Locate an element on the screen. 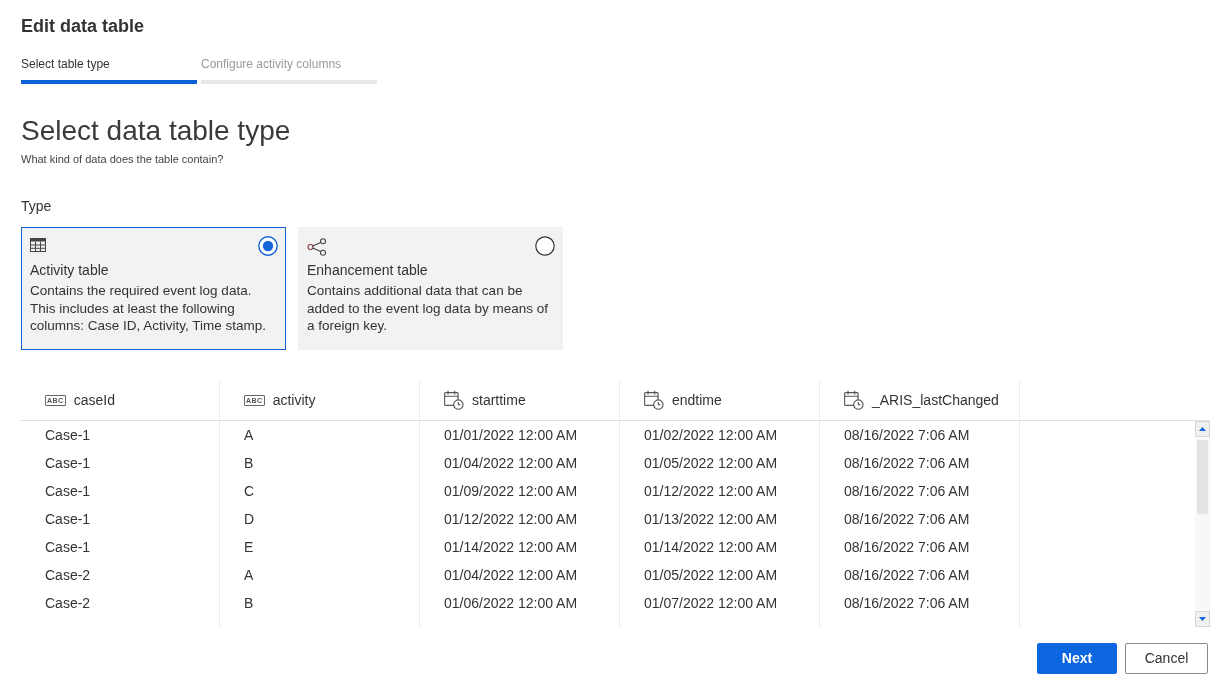 The width and height of the screenshot is (1228, 694). column-header: starttime is located at coordinates (499, 400).